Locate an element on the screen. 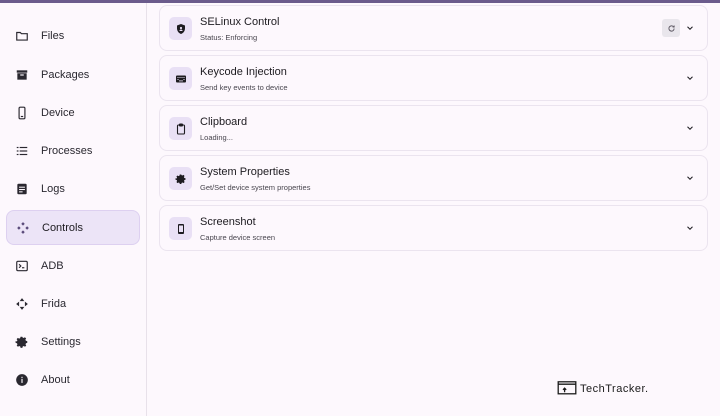 This screenshot has width=720, height=416. sidebar-item-label: Files is located at coordinates (53, 35).